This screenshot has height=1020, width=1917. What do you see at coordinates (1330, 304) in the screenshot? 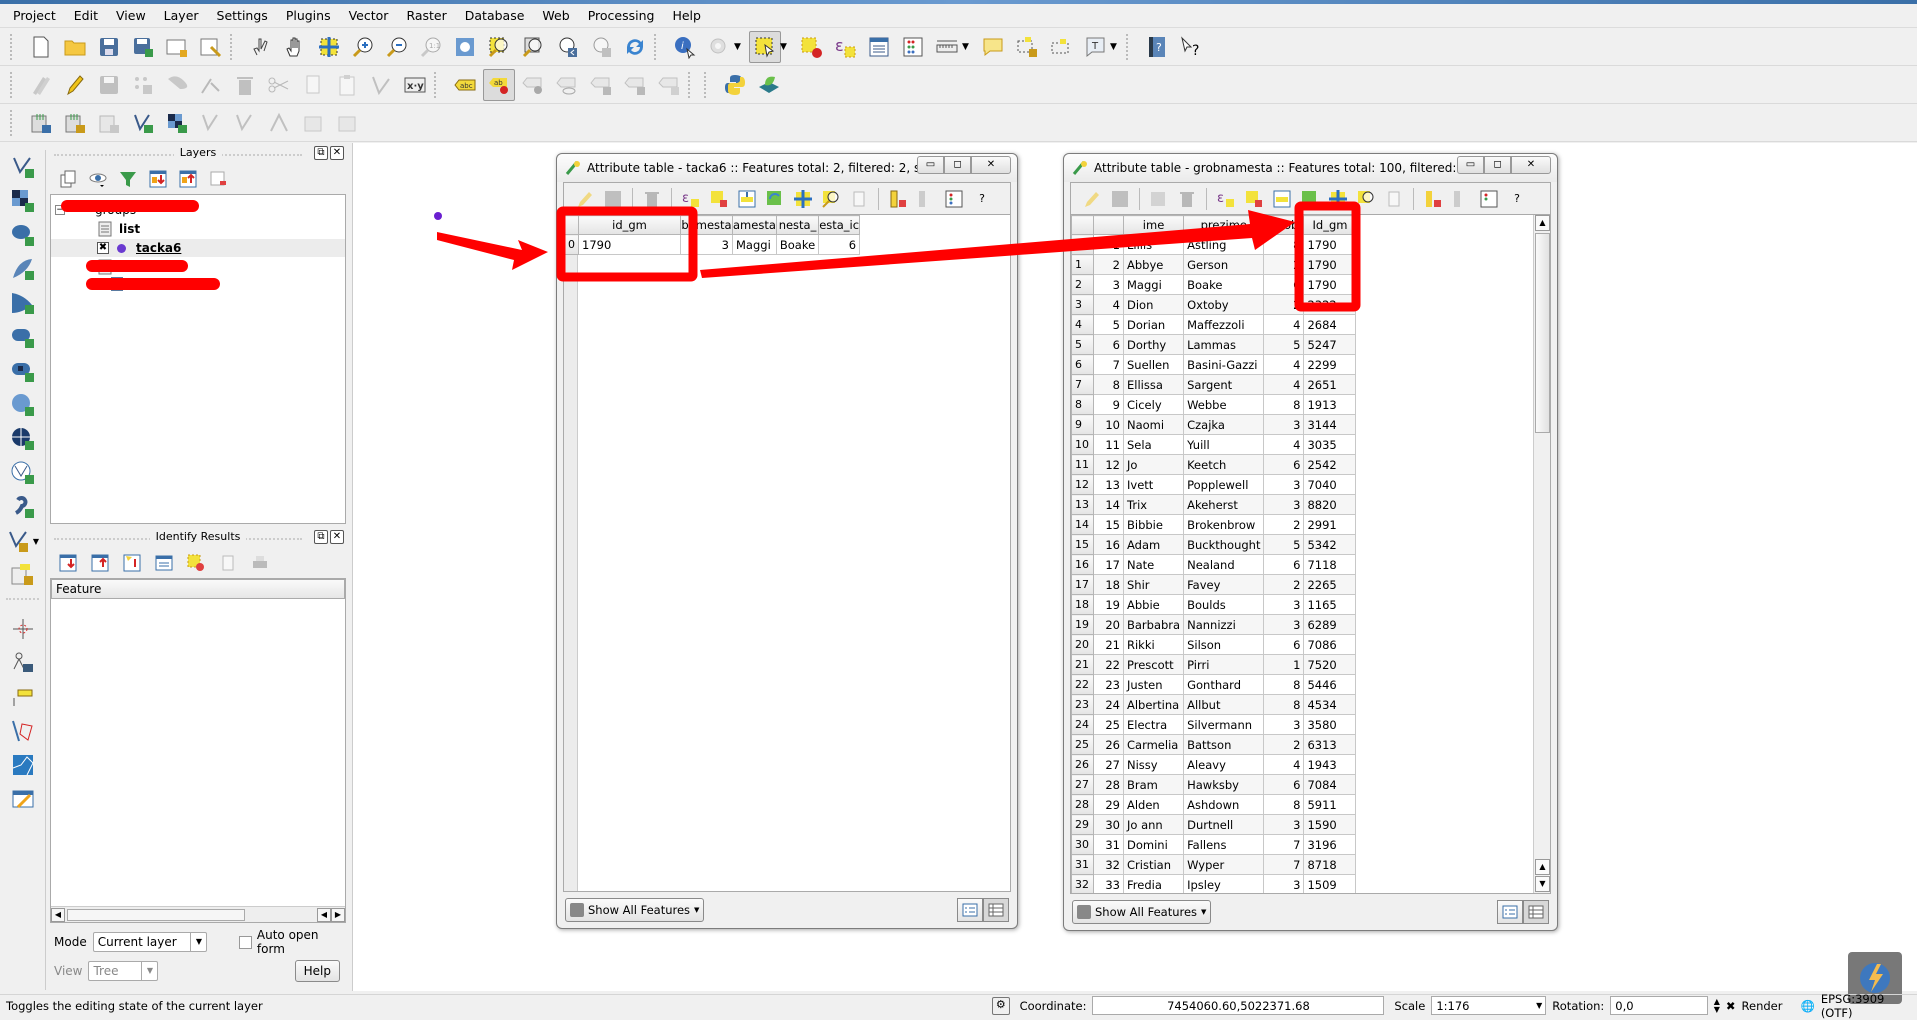
I see `table-cell: 2322` at bounding box center [1330, 304].